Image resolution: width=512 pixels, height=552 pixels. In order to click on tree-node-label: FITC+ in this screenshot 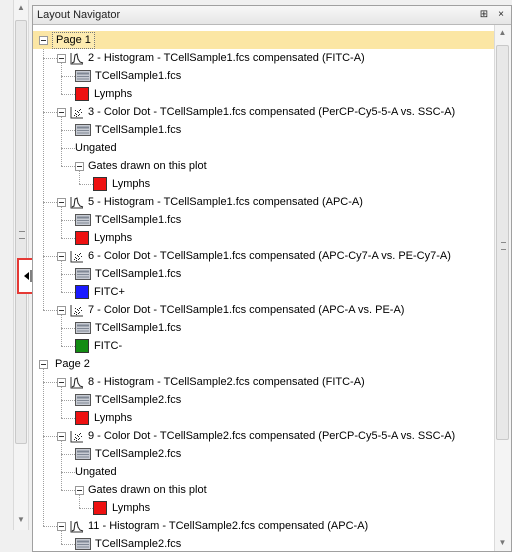, I will do `click(109, 292)`.